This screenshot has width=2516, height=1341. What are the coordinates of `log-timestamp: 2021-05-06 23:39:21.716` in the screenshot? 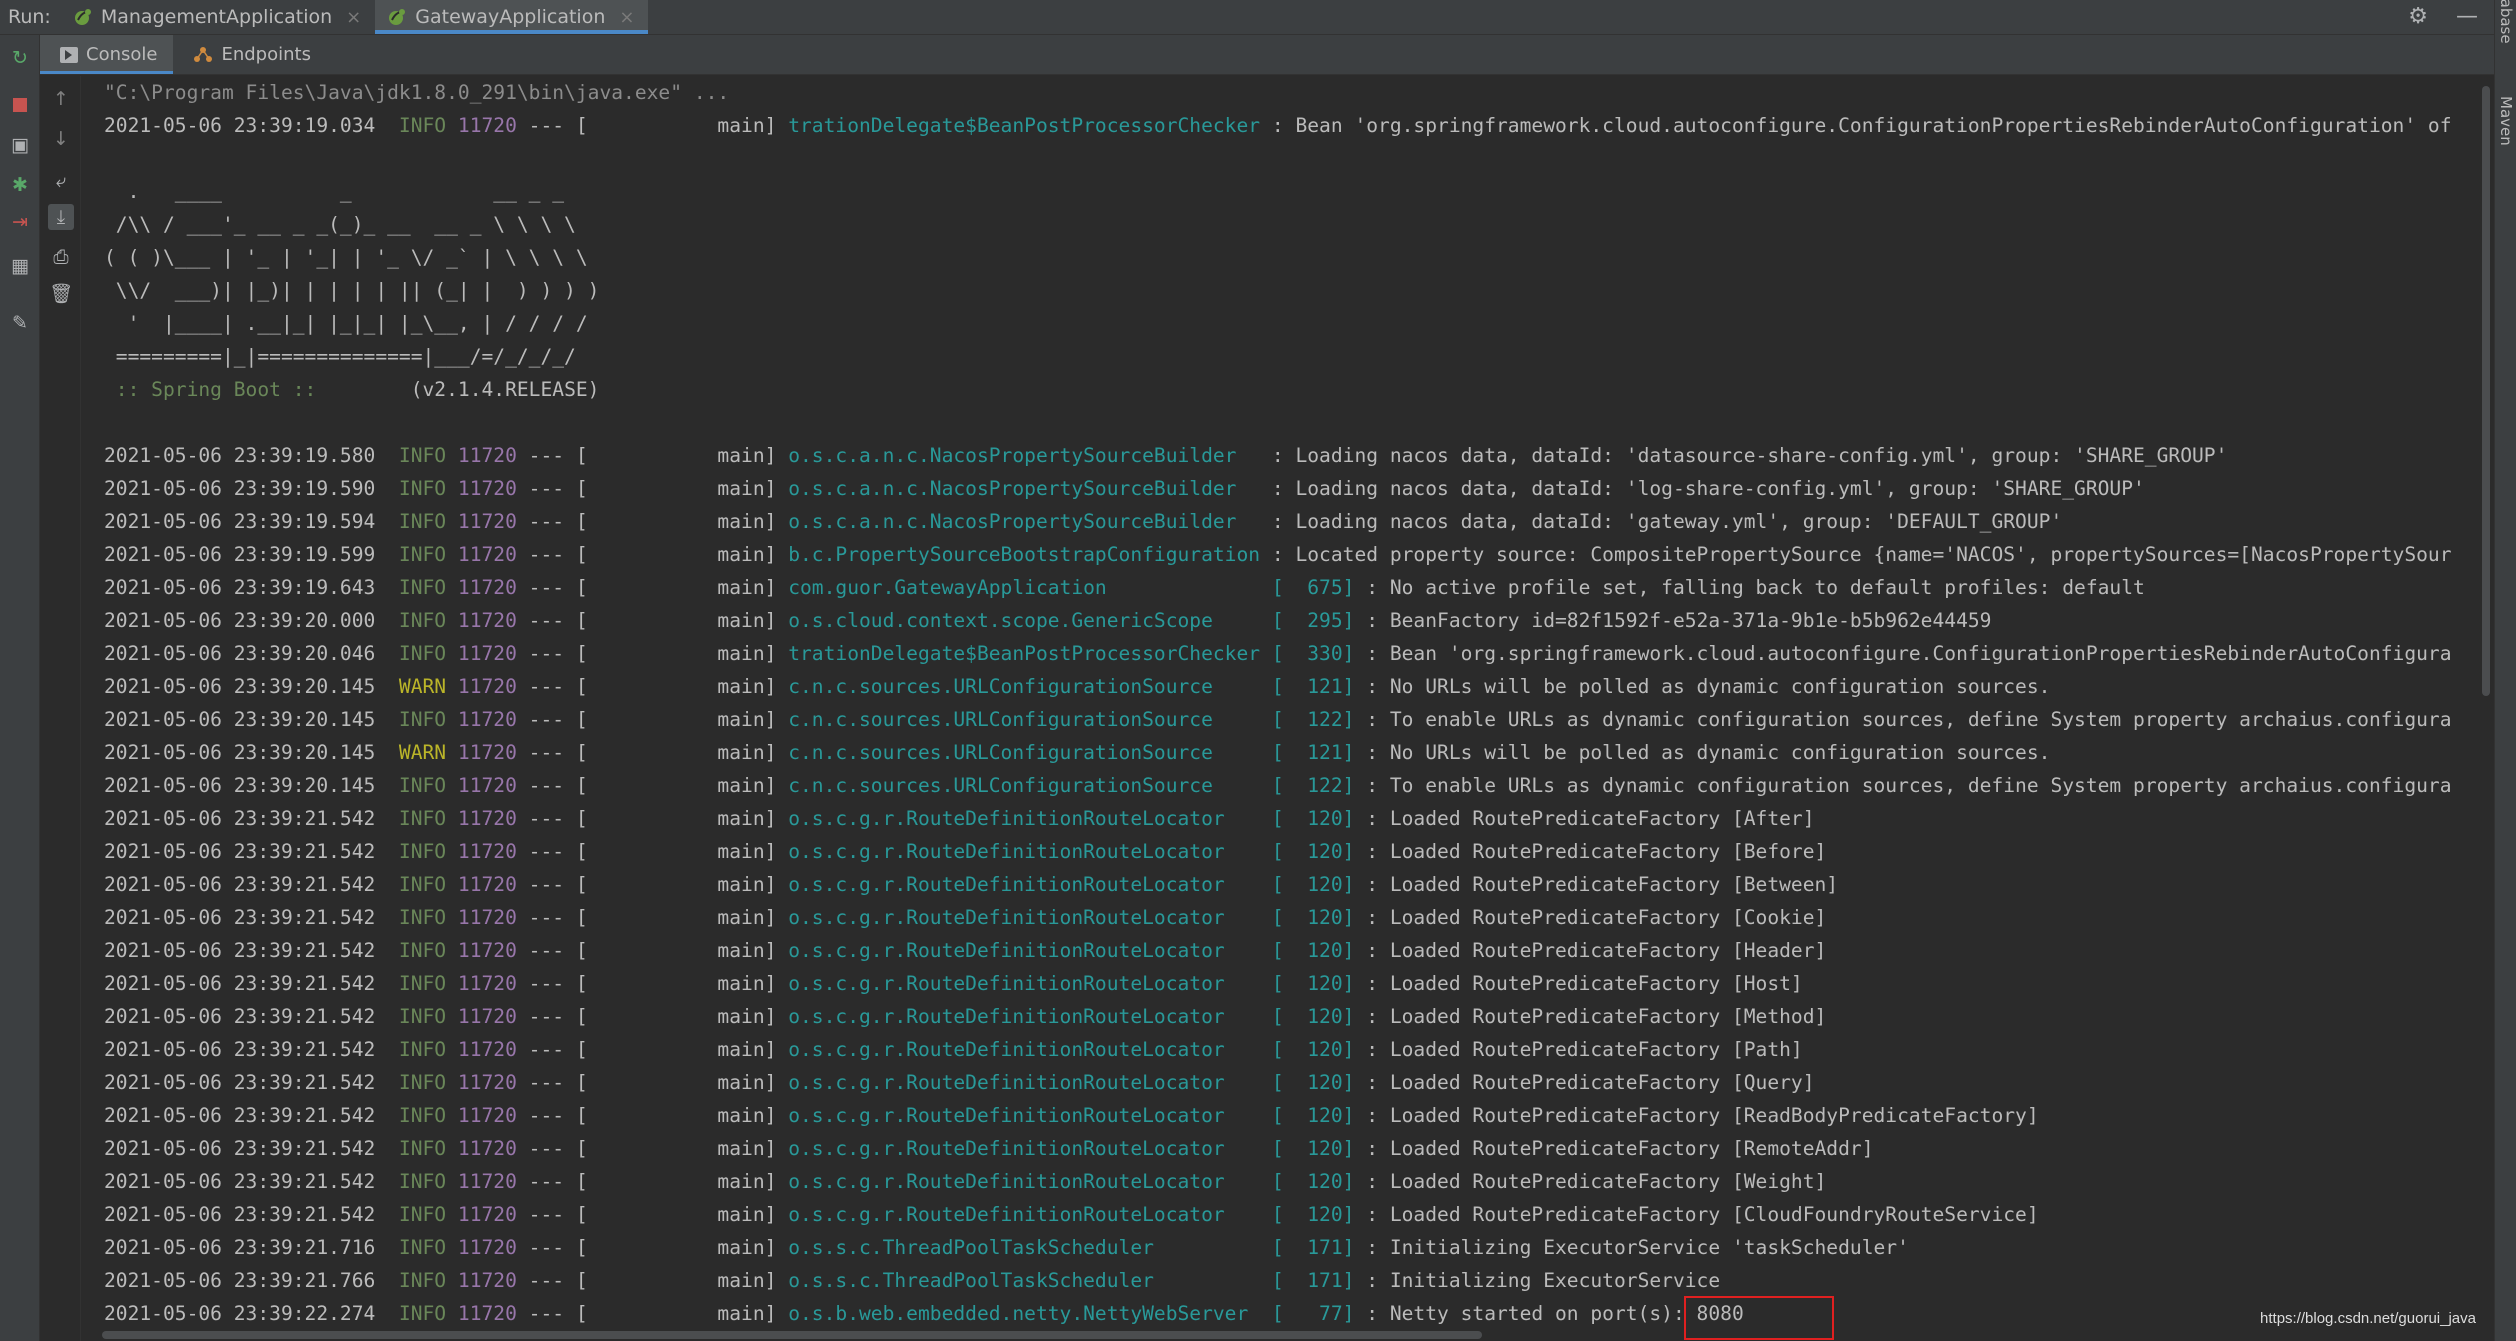 It's located at (240, 1247).